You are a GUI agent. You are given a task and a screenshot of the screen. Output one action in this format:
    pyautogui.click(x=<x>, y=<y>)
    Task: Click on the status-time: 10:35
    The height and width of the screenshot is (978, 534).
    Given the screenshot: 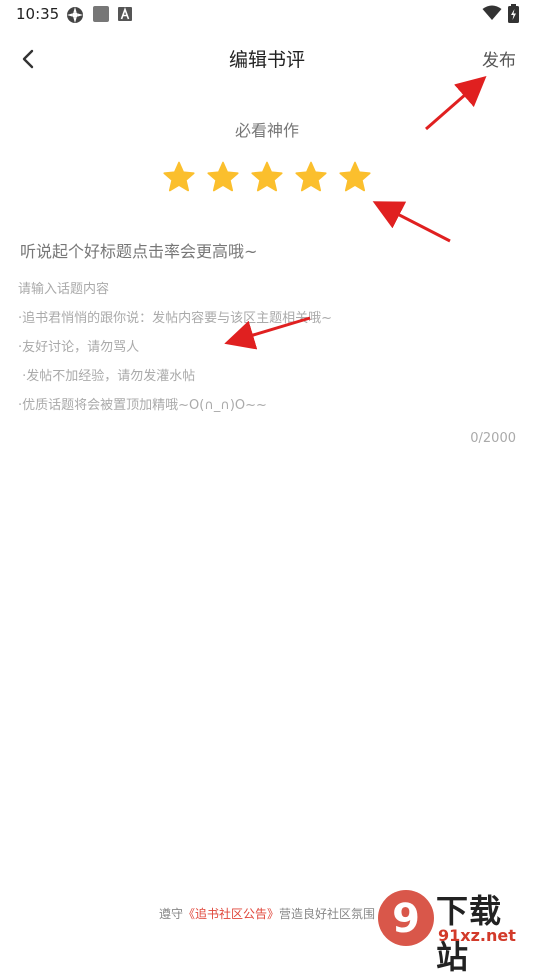 What is the action you would take?
    pyautogui.click(x=38, y=14)
    